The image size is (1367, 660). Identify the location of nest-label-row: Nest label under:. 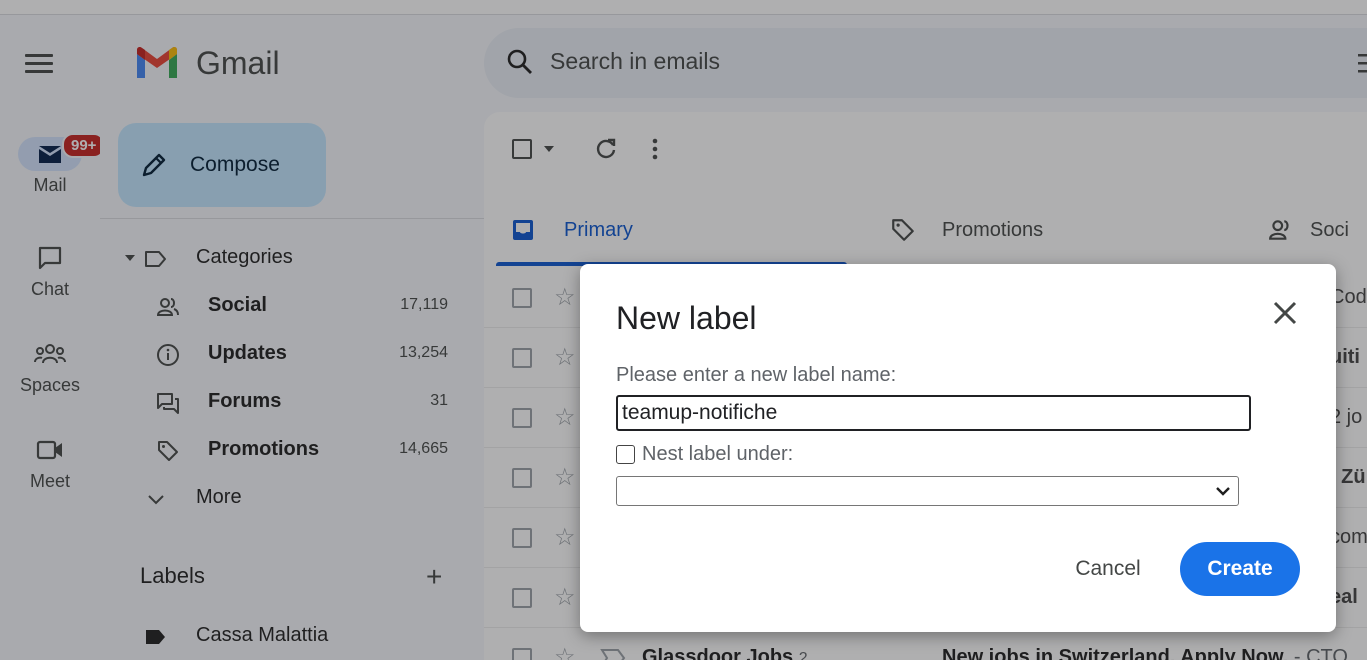
(704, 454).